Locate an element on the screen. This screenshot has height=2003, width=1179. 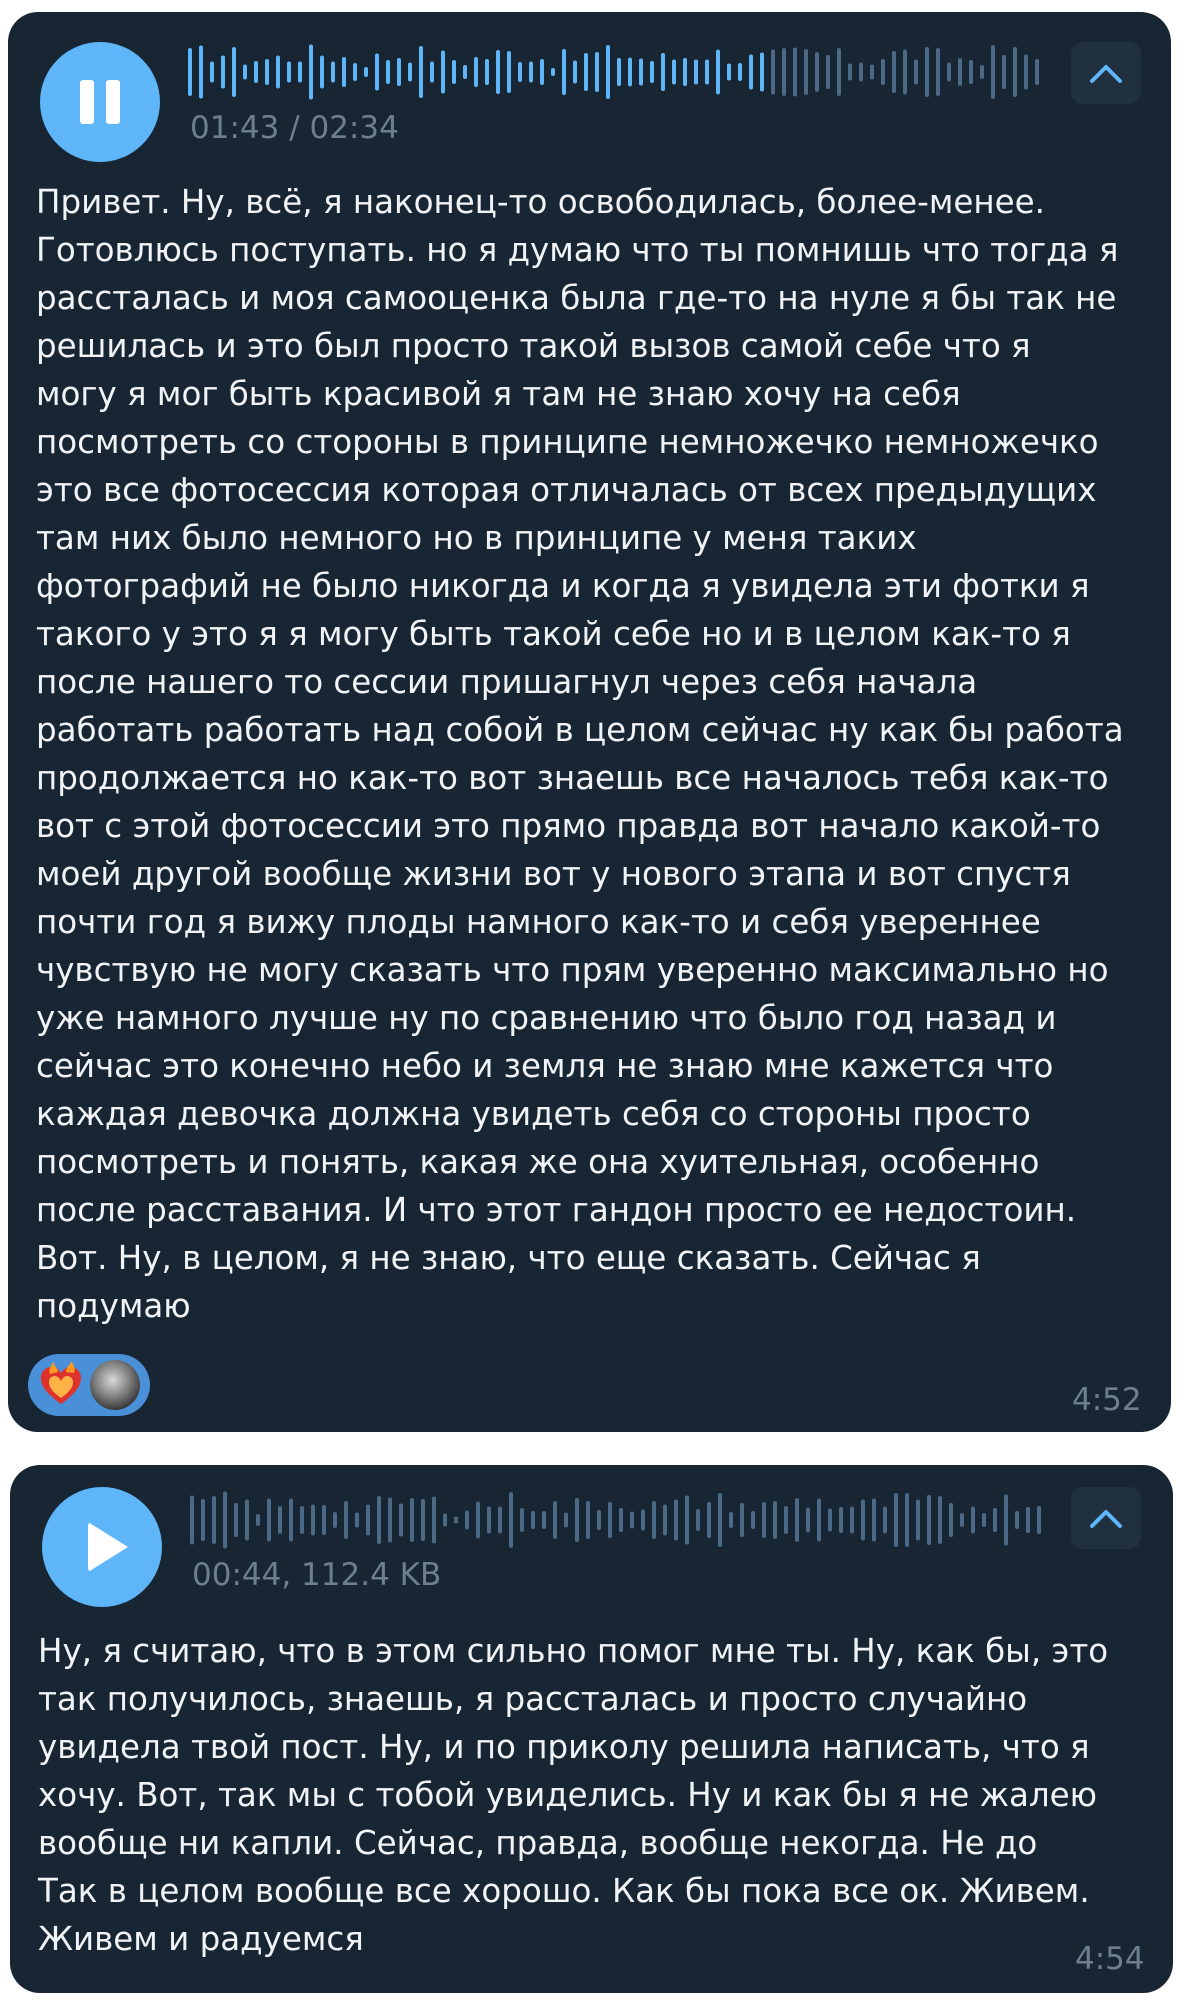
message-time: 4:54 is located at coordinates (1110, 1959).